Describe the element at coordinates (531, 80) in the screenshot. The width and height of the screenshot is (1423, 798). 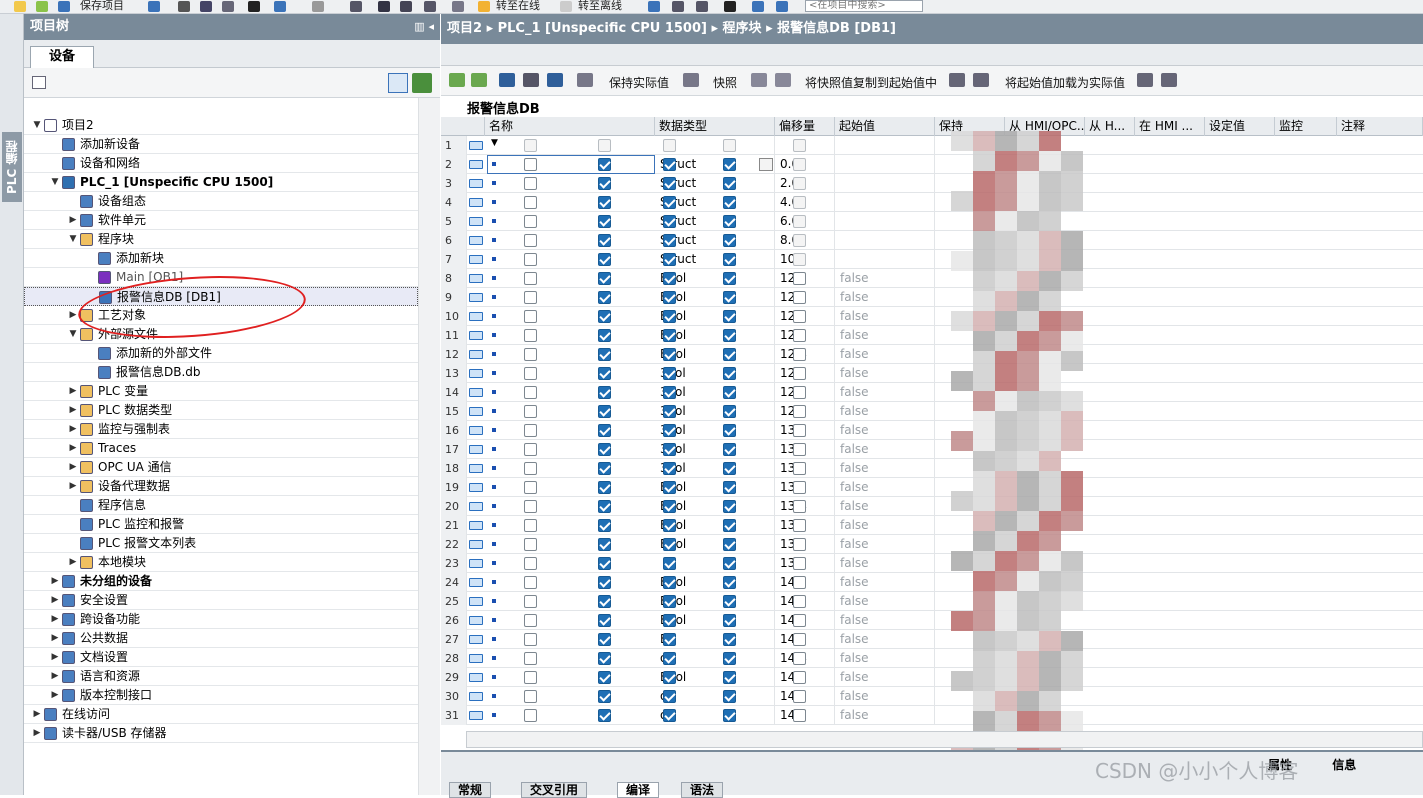
I see `collapse-icon` at that location.